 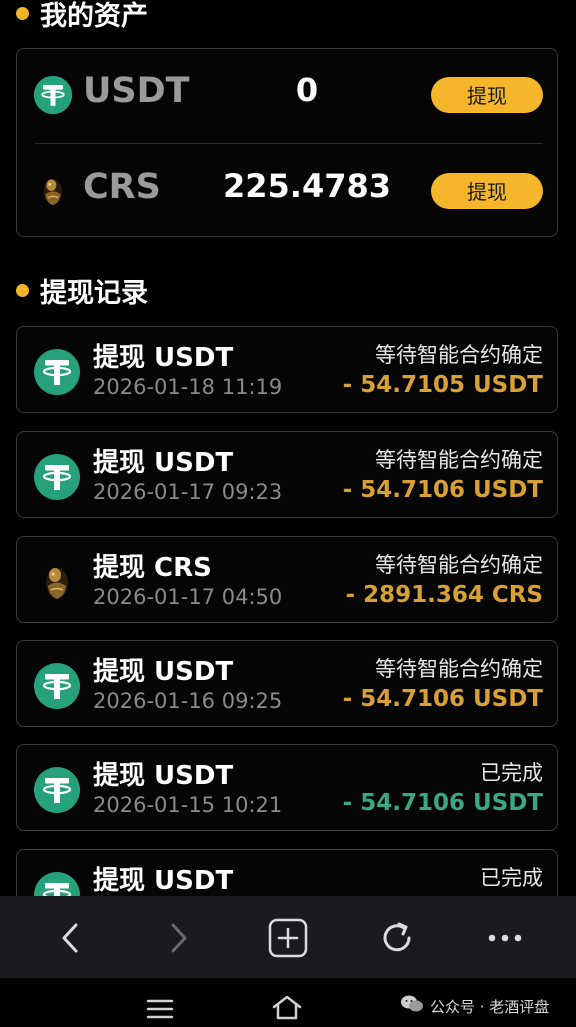 I want to click on record-amount: - 54.7105 USDT, so click(x=442, y=385).